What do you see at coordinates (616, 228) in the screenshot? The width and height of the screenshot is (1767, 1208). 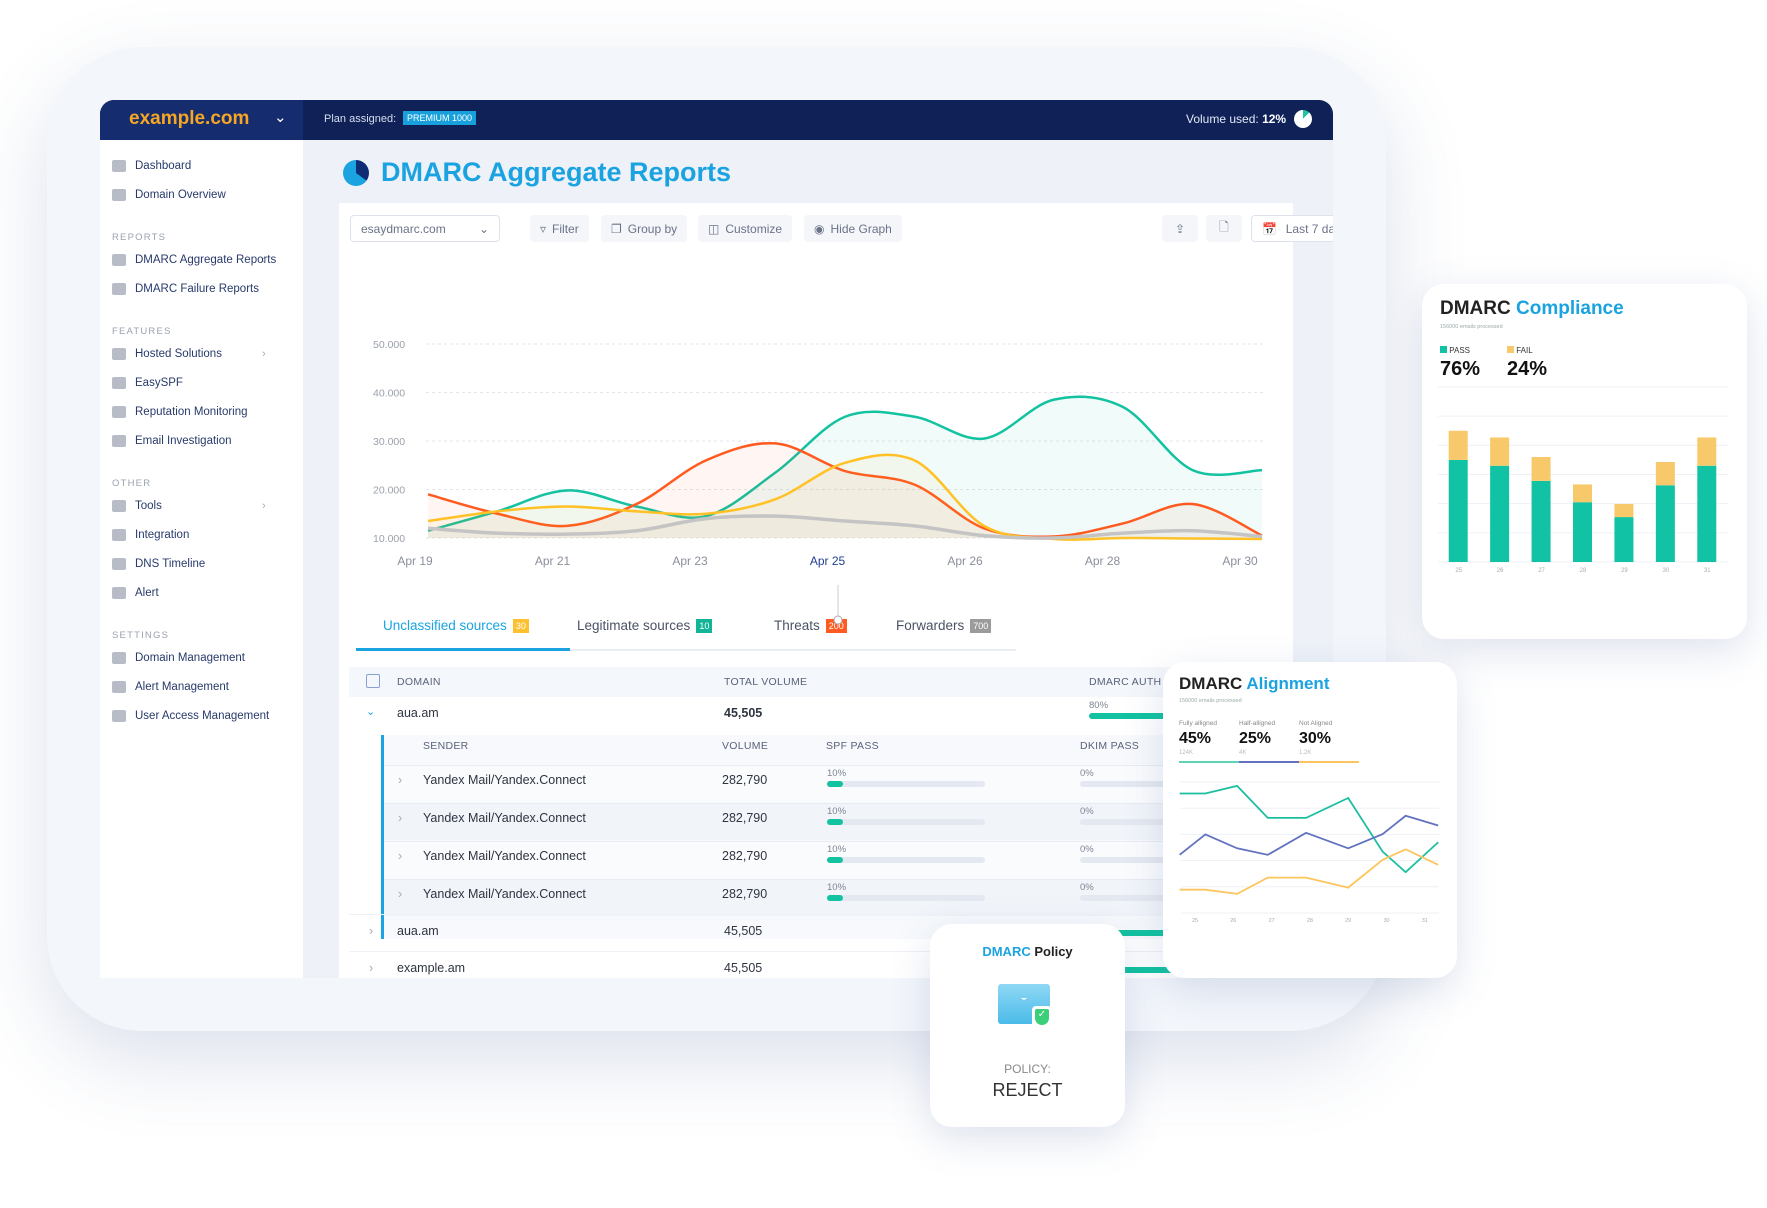 I see `layers-icon: ❐` at bounding box center [616, 228].